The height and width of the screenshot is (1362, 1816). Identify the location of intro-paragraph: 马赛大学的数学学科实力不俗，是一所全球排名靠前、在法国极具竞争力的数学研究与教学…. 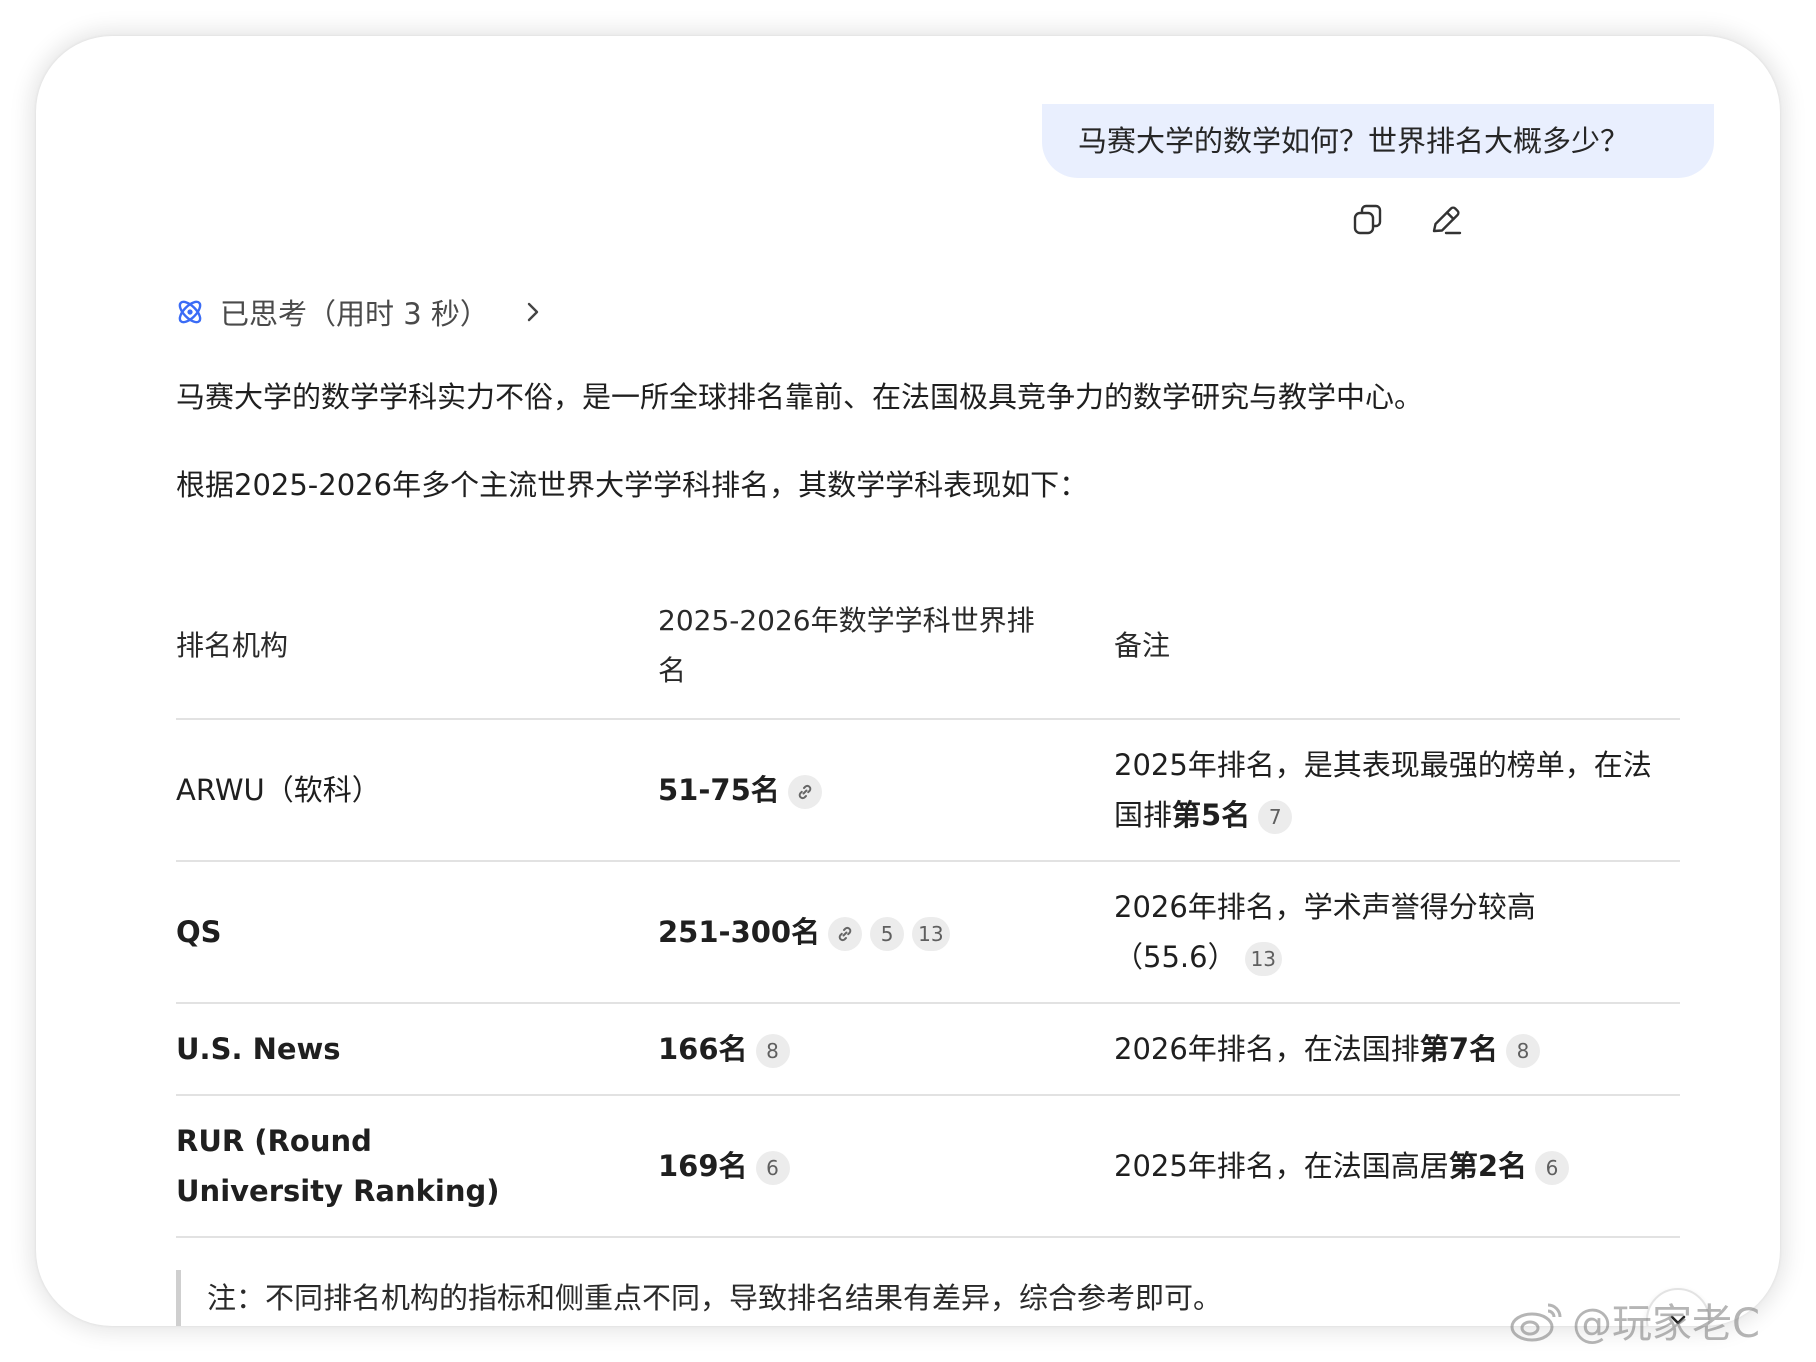
(800, 397).